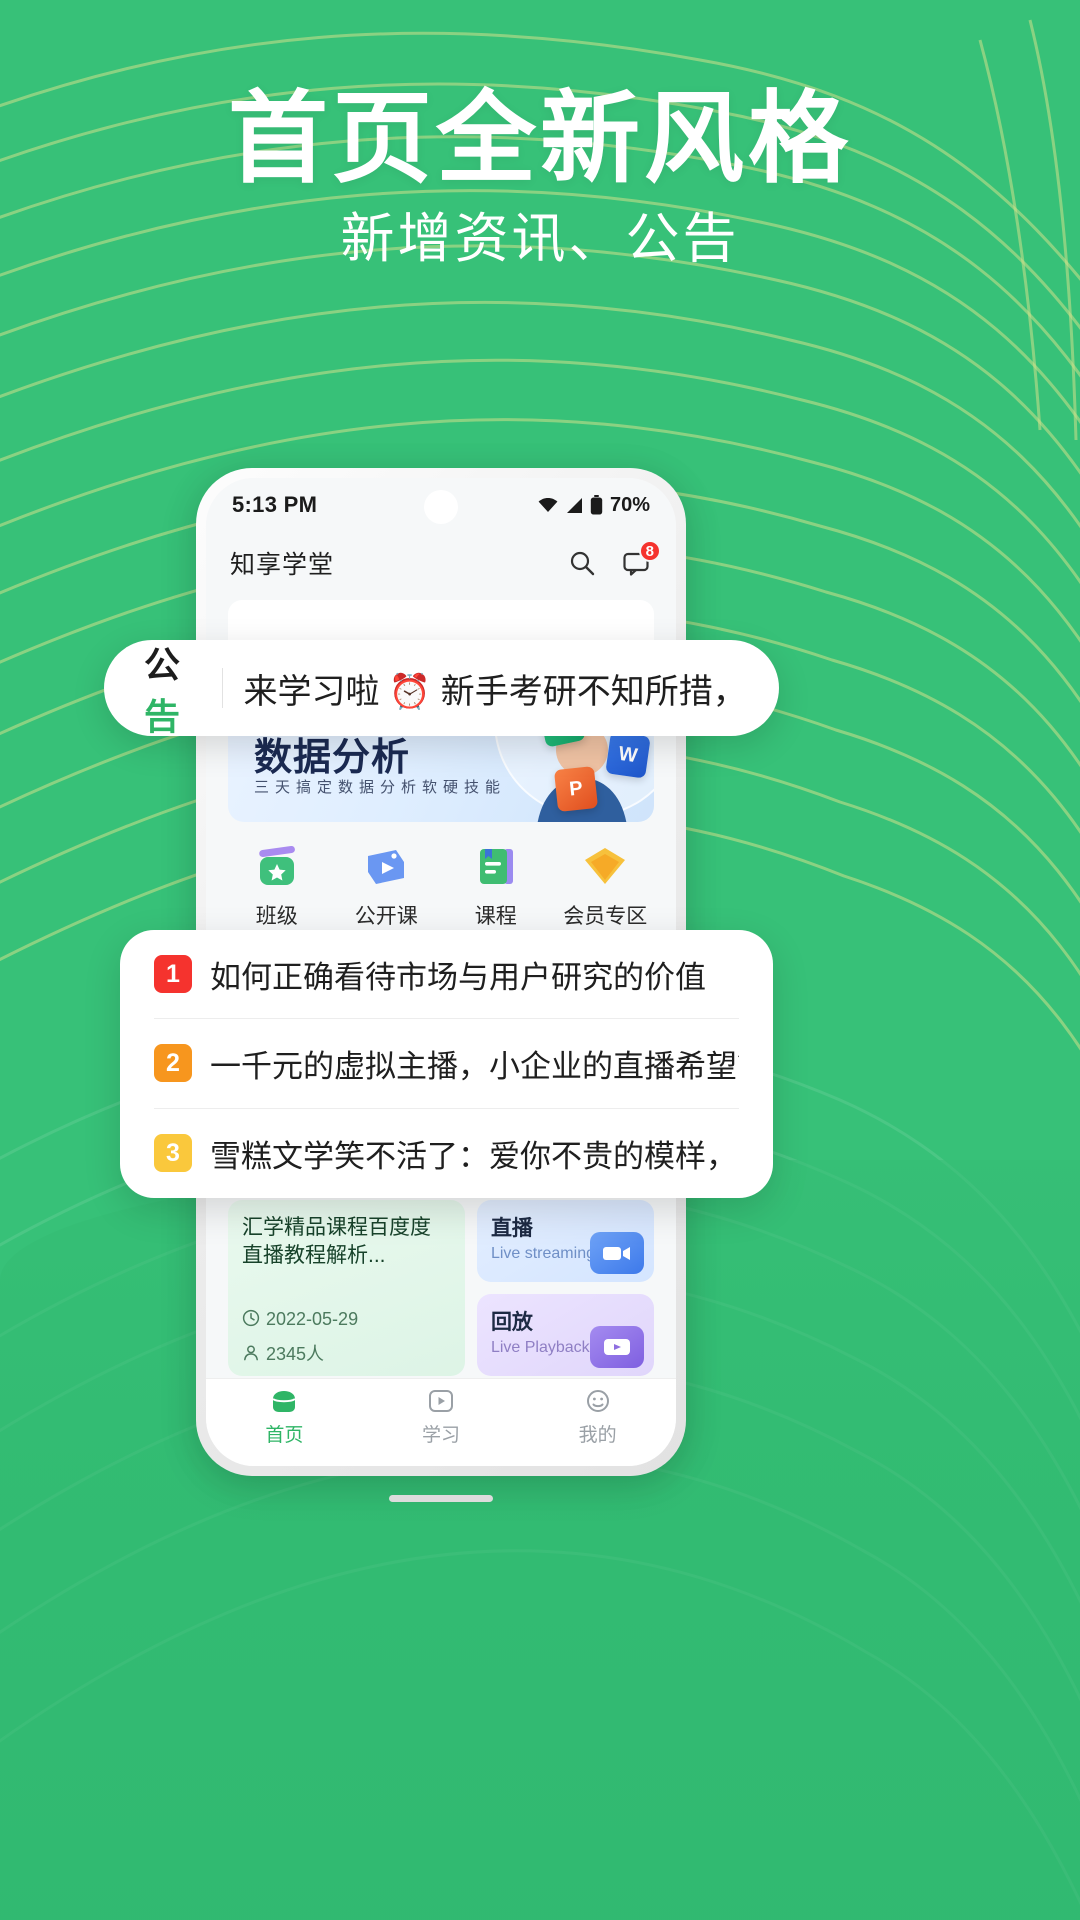 This screenshot has height=1920, width=1080. I want to click on status-bar: 5:13 PM 70%, so click(441, 505).